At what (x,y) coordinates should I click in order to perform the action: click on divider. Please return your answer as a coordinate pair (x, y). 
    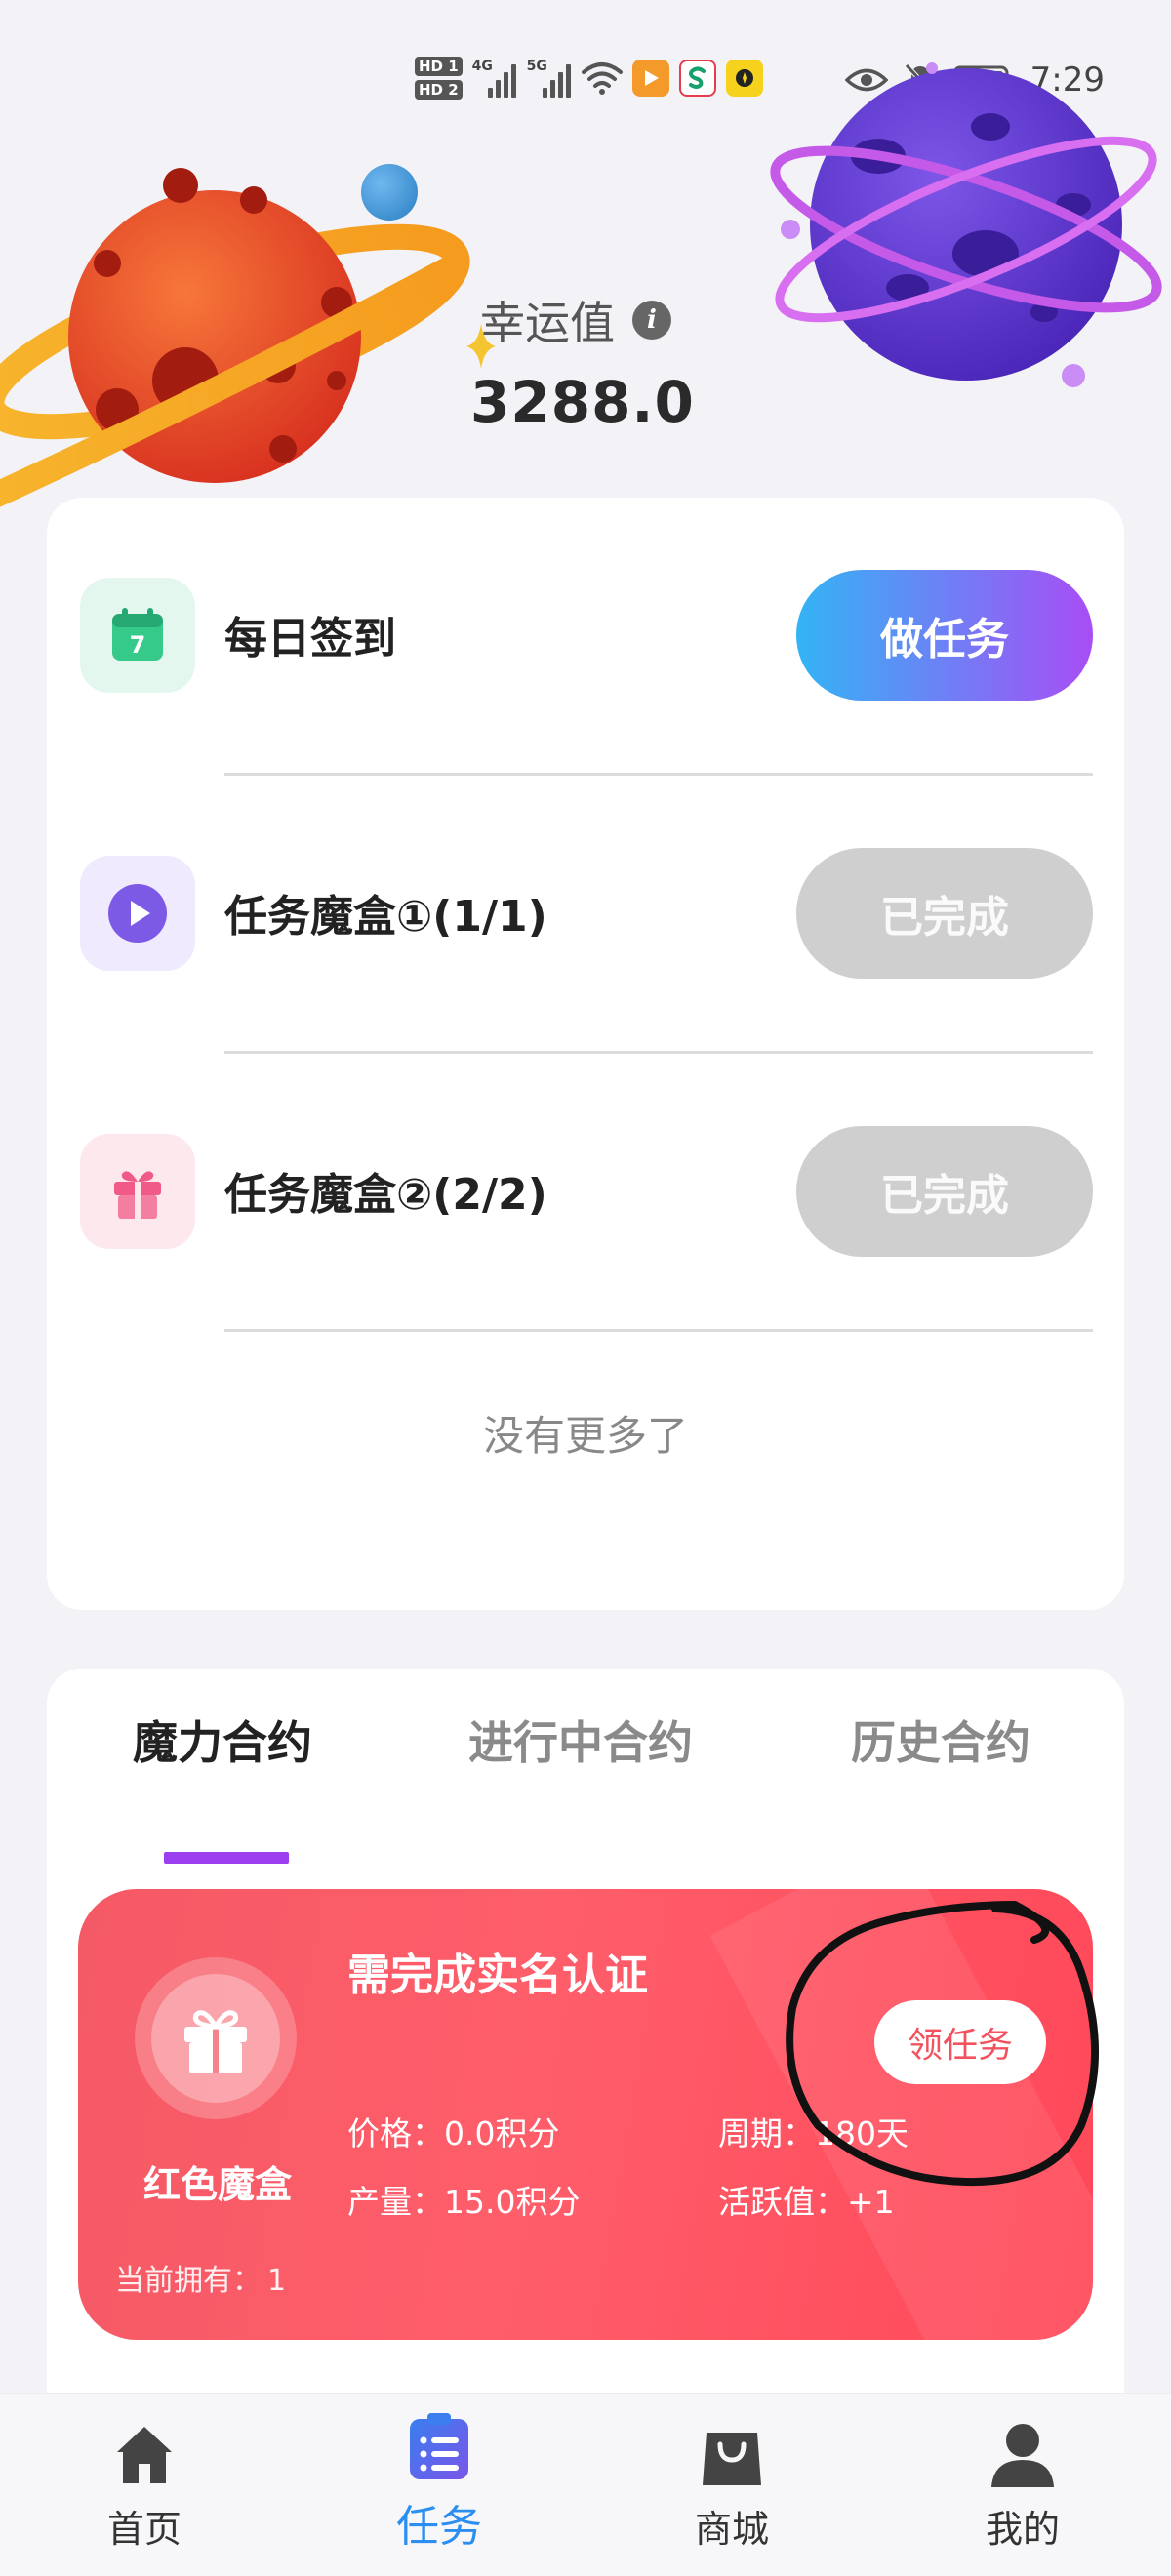
    Looking at the image, I should click on (658, 1330).